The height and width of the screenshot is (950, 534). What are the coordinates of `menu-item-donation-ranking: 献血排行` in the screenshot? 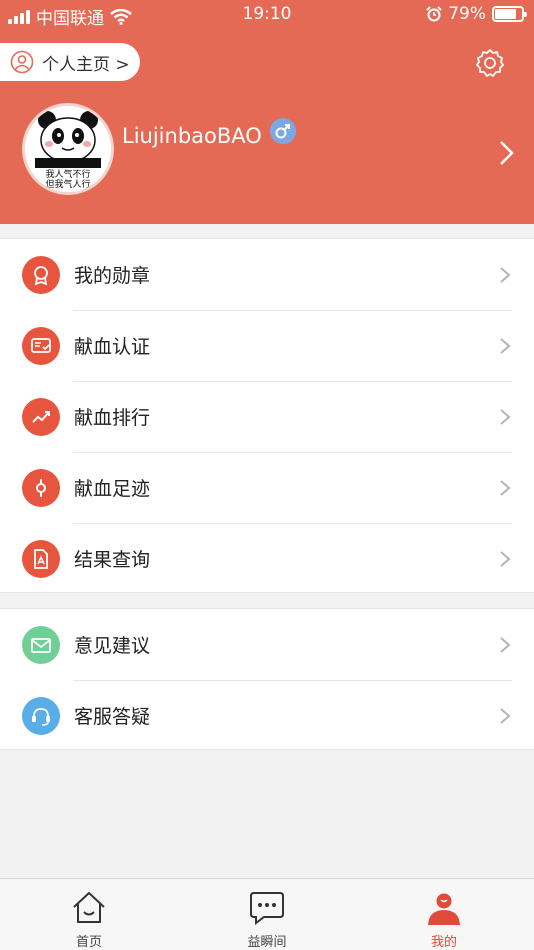 It's located at (267, 416).